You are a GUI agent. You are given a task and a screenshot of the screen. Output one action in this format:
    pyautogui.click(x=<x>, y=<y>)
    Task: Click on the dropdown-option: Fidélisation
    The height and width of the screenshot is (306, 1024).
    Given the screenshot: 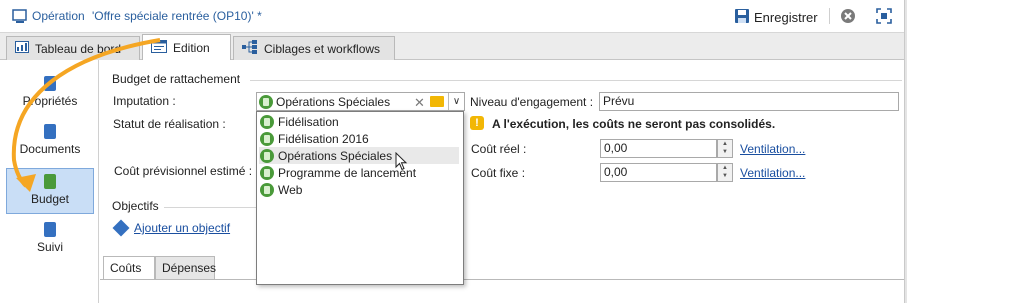 What is the action you would take?
    pyautogui.click(x=359, y=121)
    